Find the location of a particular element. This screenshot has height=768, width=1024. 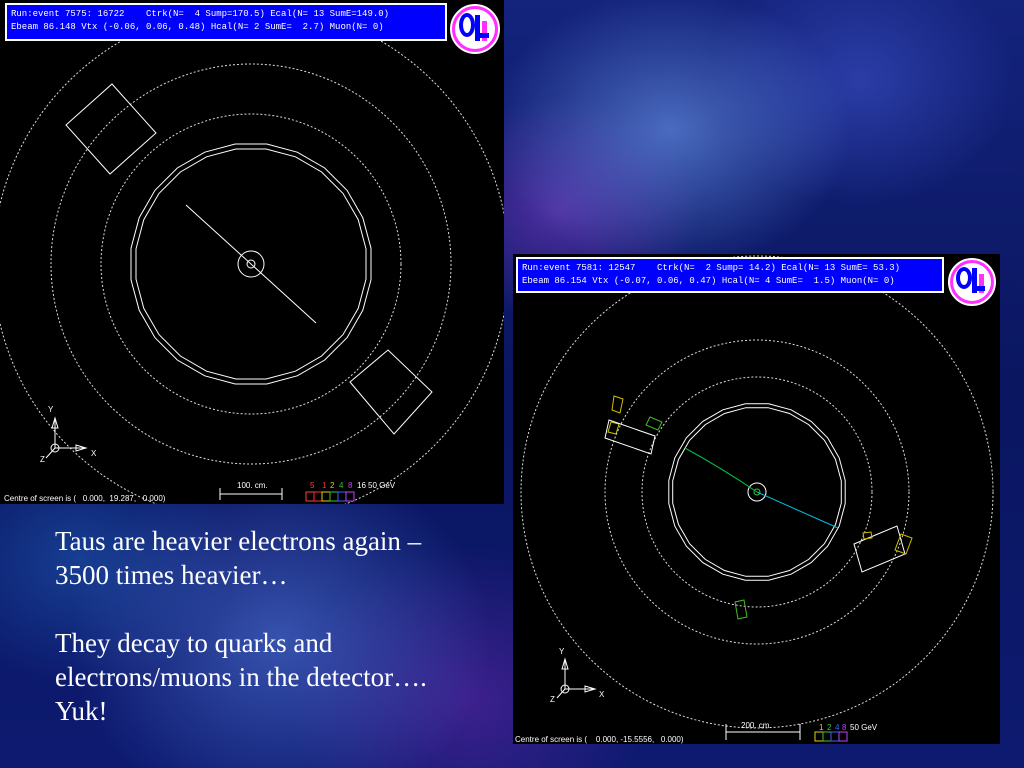

energy-scale-1: 1 is located at coordinates (324, 485).